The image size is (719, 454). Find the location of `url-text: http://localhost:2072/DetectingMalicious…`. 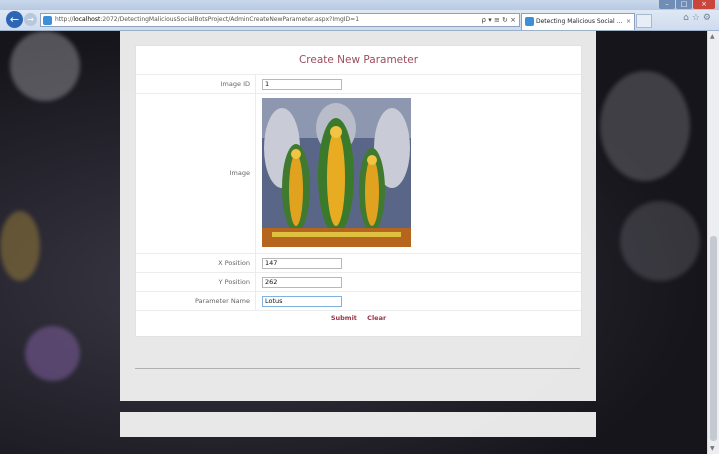

url-text: http://localhost:2072/DetectingMalicious… is located at coordinates (207, 19).